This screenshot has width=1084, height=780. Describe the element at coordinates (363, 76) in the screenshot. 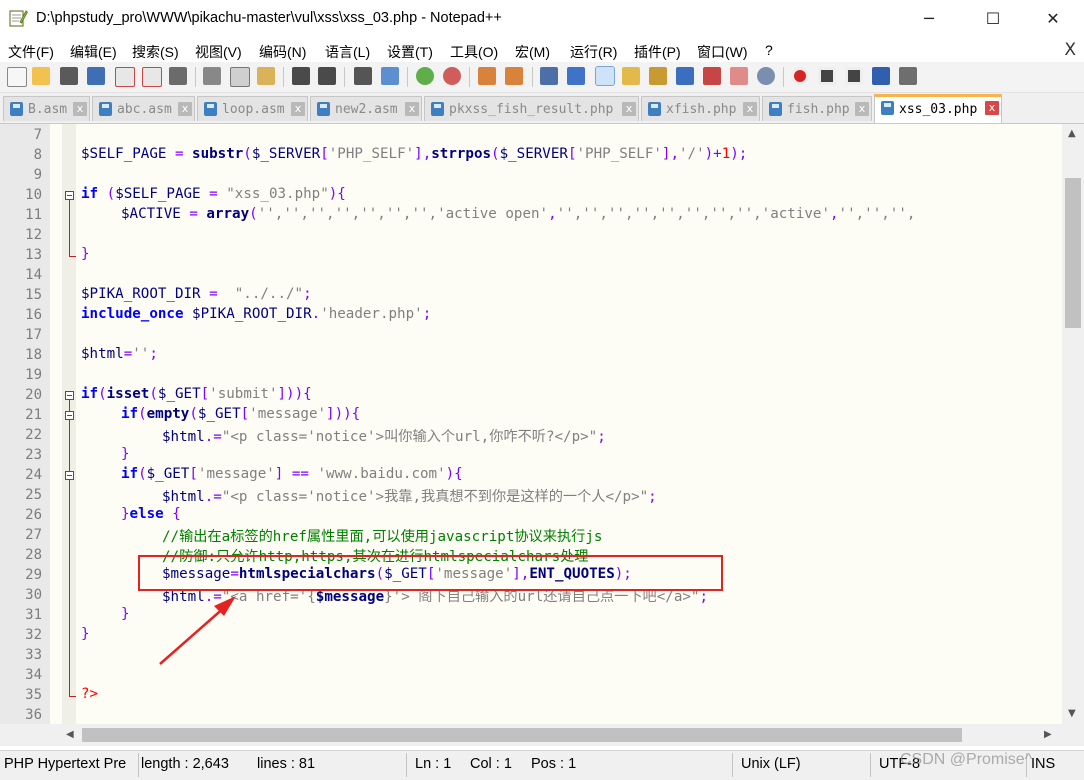

I see `find-icon` at that location.